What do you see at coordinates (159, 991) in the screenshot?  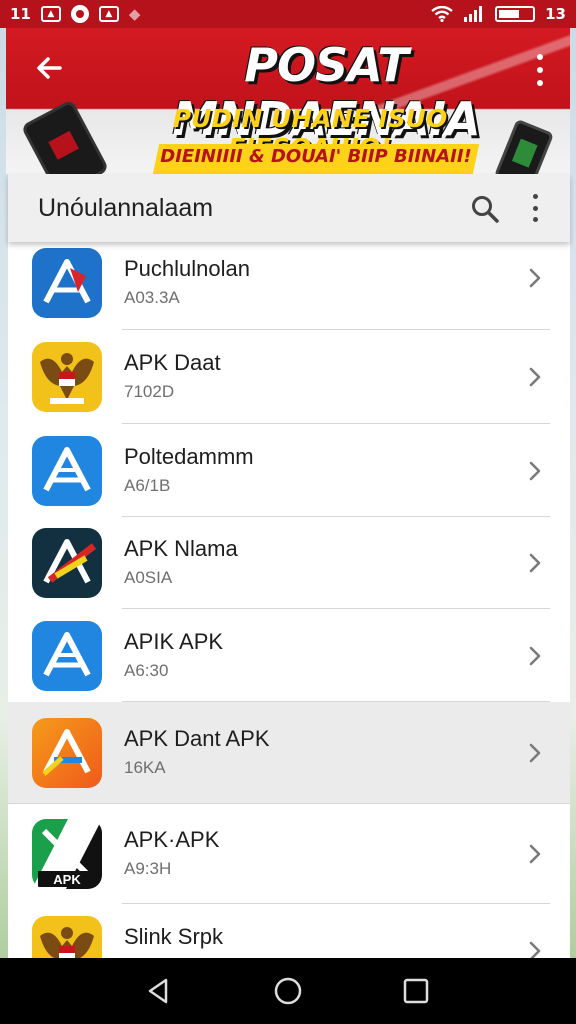 I see `back-triangle-icon` at bounding box center [159, 991].